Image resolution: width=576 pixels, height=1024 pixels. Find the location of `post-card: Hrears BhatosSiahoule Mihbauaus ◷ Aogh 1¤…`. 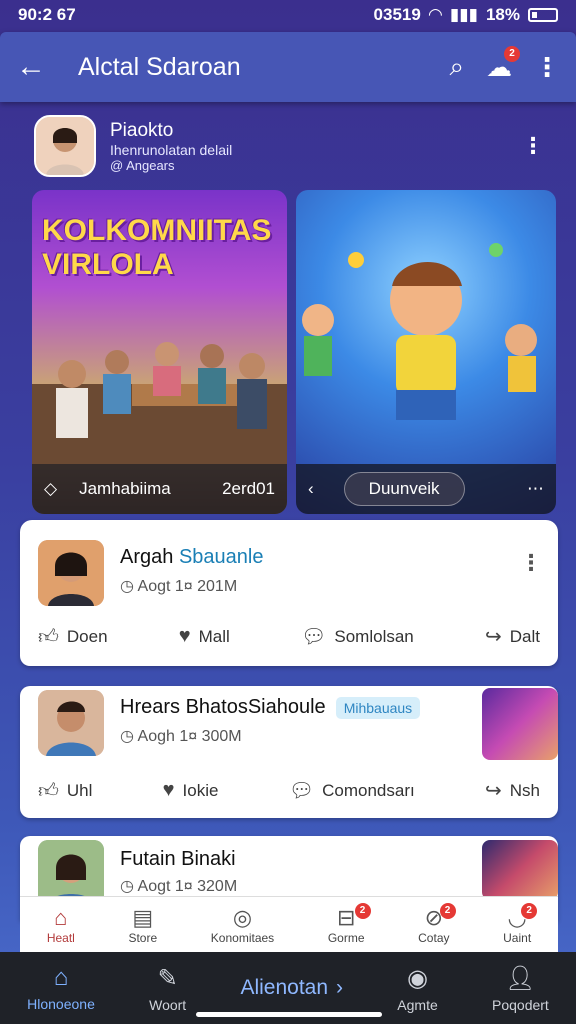

post-card: Hrears BhatosSiahoule Mihbauaus ◷ Aogh 1¤… is located at coordinates (289, 752).